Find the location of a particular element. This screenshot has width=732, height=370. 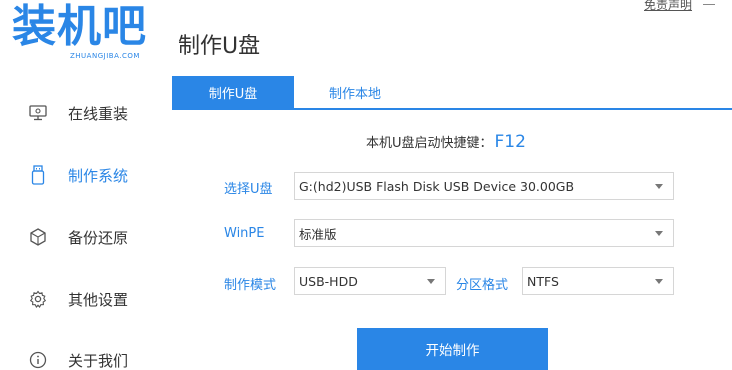

hotkey-info: 本机U盘启动快捷键： F12 is located at coordinates (446, 142).